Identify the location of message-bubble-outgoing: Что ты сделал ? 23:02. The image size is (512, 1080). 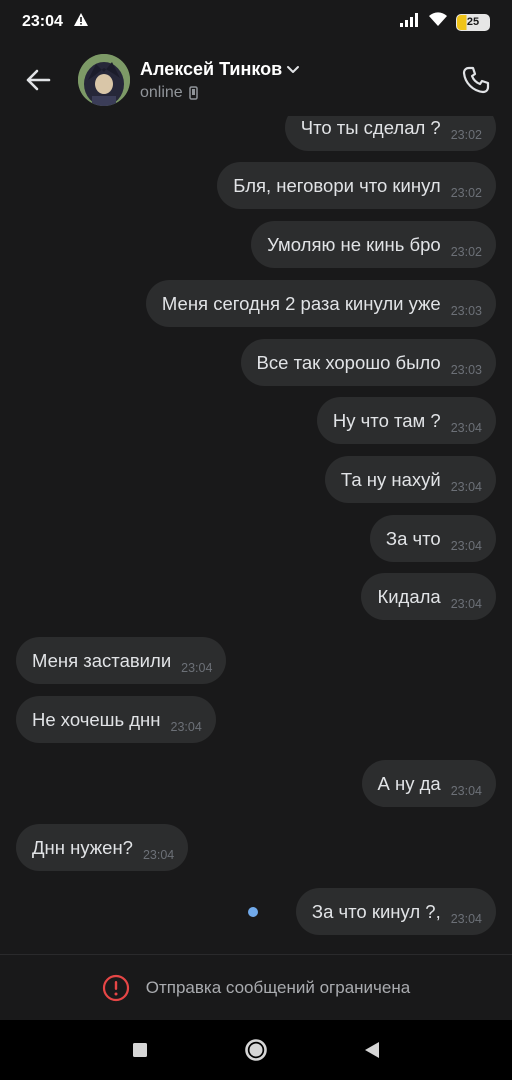
(390, 133).